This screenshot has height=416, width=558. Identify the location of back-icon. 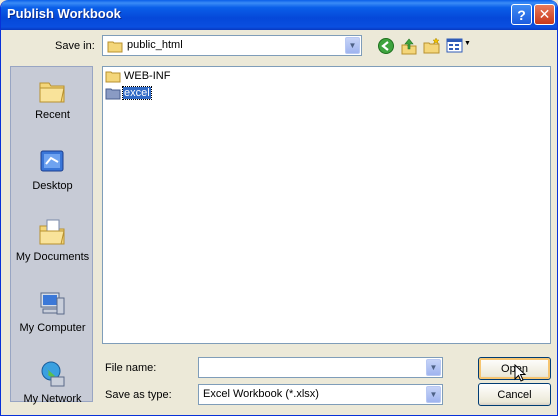
(386, 46).